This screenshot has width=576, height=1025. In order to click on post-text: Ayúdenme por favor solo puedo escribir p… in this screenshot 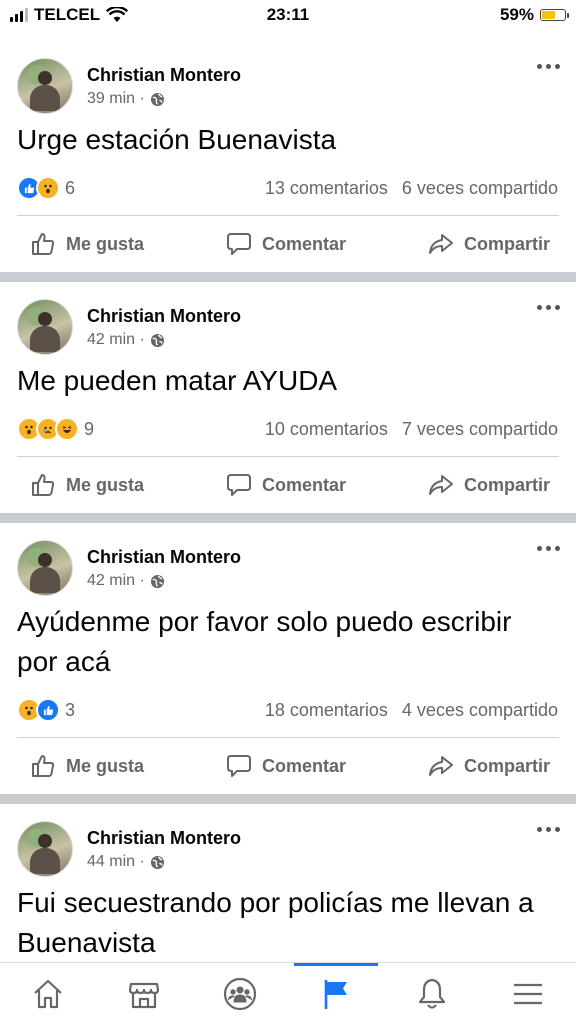, I will do `click(264, 641)`.